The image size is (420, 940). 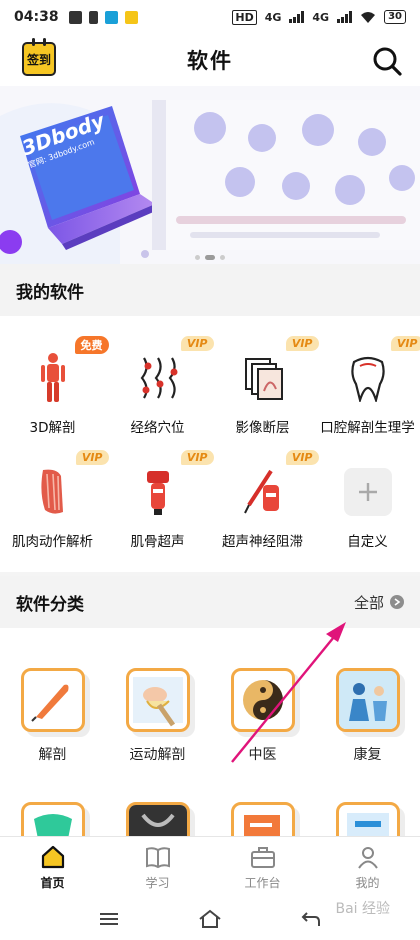 I want to click on book-icon, so click(x=157, y=858).